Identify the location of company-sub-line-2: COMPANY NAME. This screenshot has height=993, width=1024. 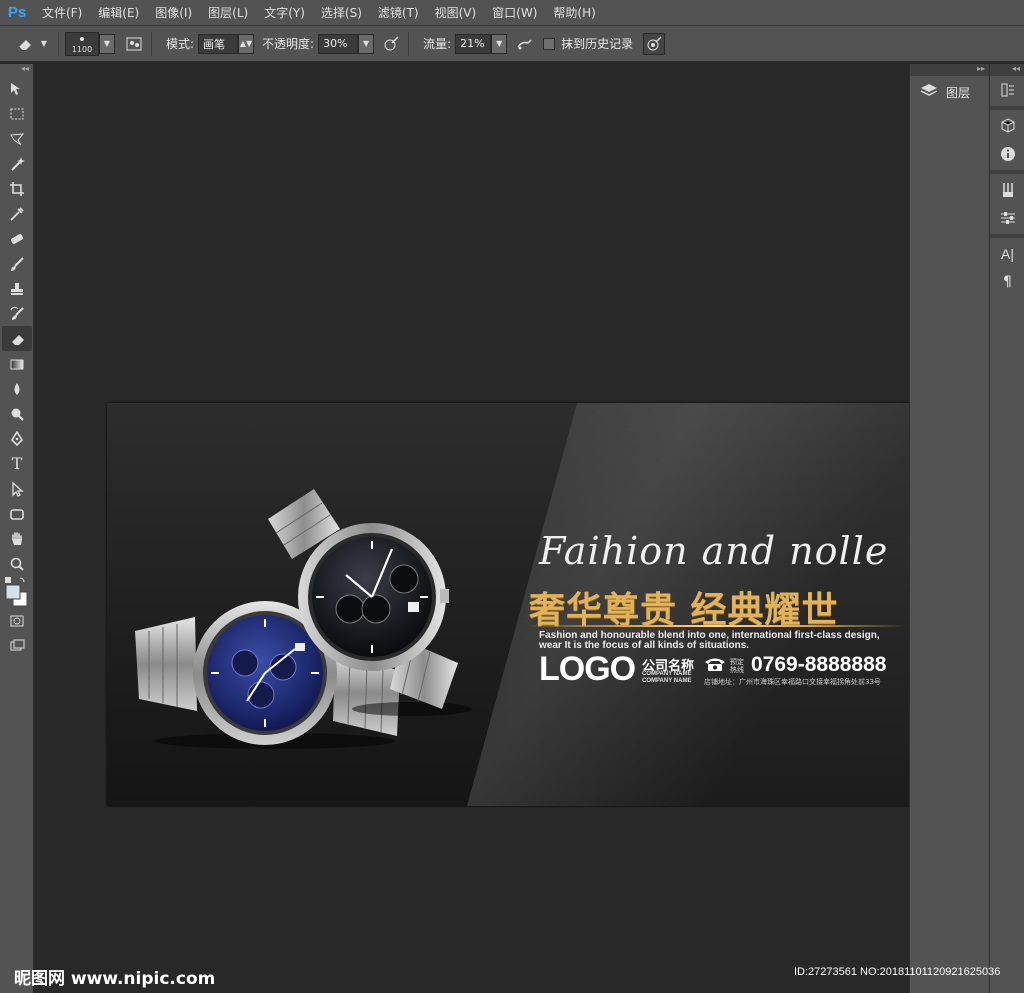
(667, 681).